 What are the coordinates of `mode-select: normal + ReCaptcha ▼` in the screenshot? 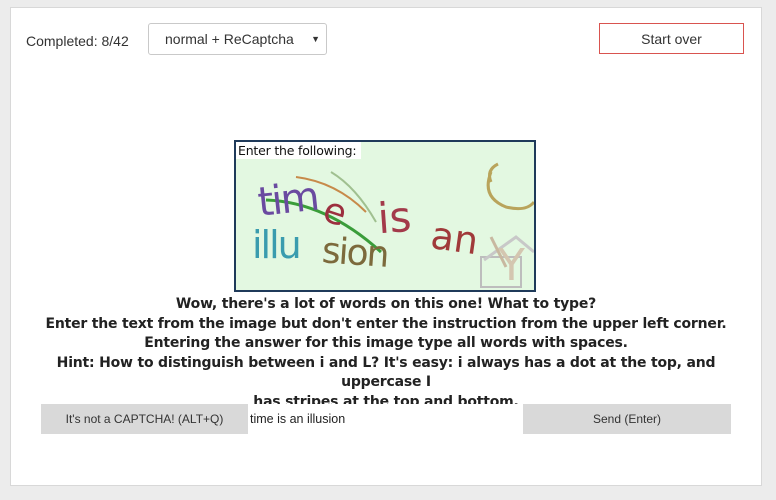 It's located at (237, 39).